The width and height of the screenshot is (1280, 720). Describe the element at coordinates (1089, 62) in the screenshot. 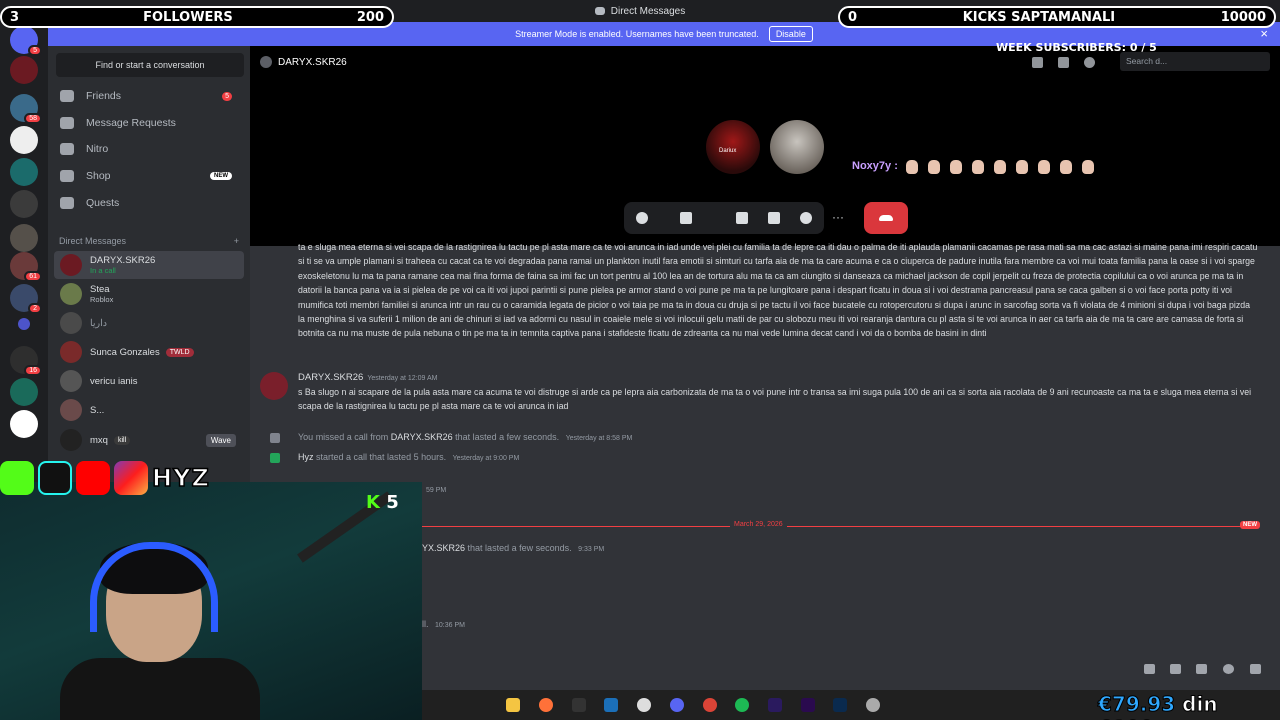

I see `profile-icon` at that location.